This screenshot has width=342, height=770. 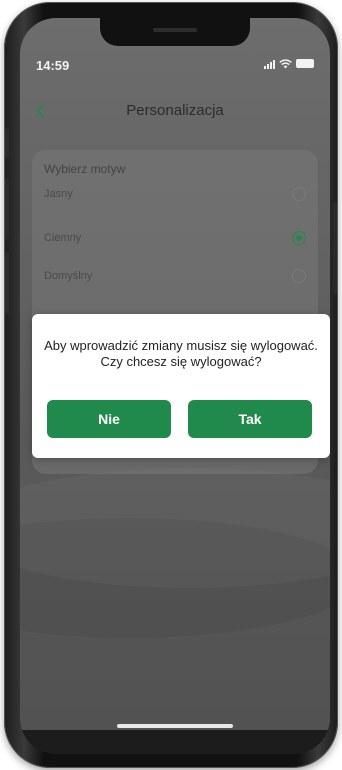 What do you see at coordinates (175, 239) in the screenshot?
I see `theme-option-ciemny: Ciemny` at bounding box center [175, 239].